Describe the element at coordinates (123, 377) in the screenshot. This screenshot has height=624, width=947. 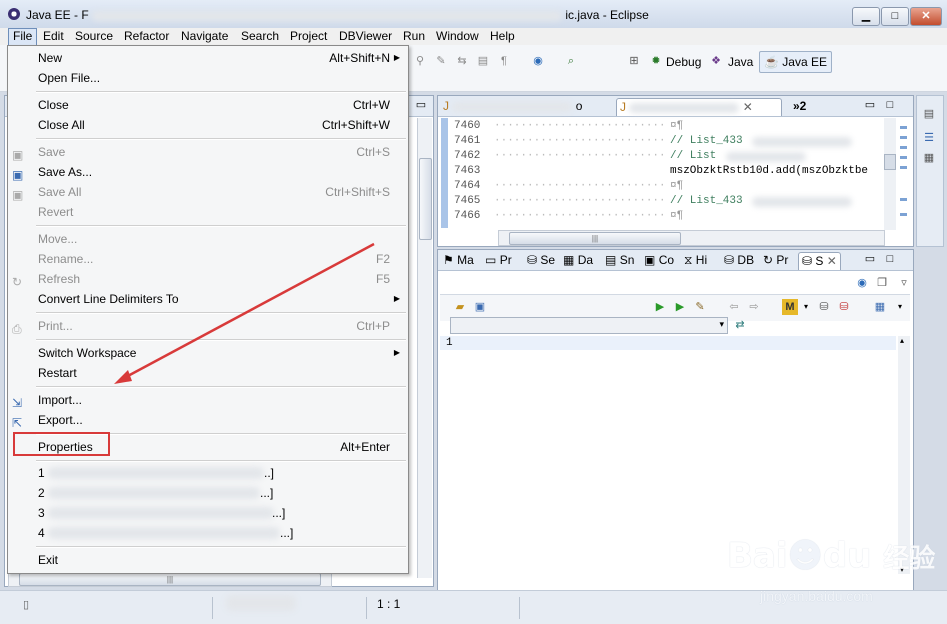
I see `arrow-head` at that location.